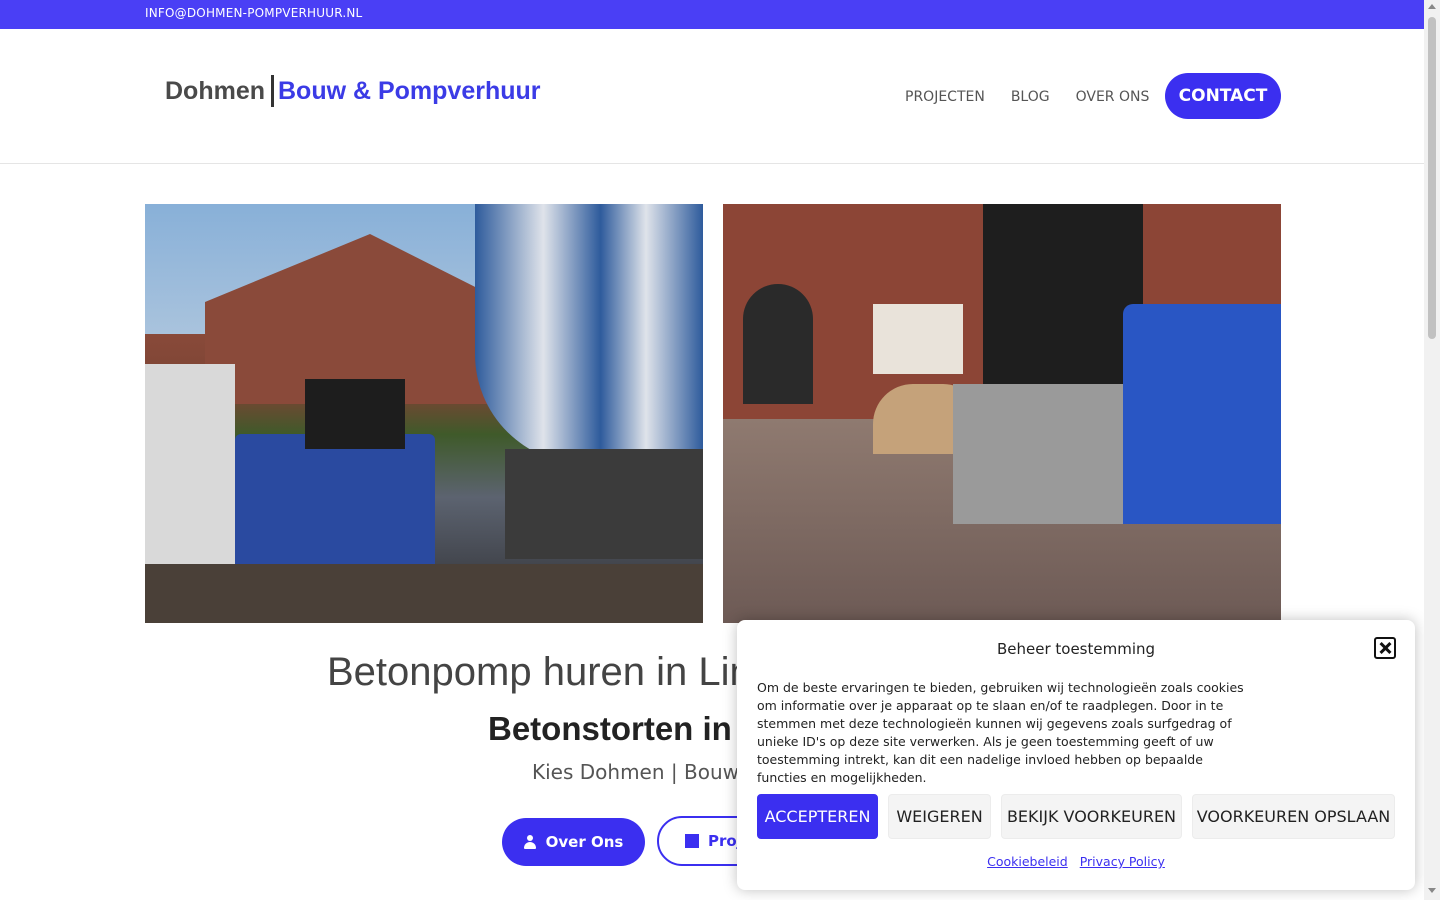  What do you see at coordinates (1063, 309) in the screenshot?
I see `photo-pump-lid-open` at bounding box center [1063, 309].